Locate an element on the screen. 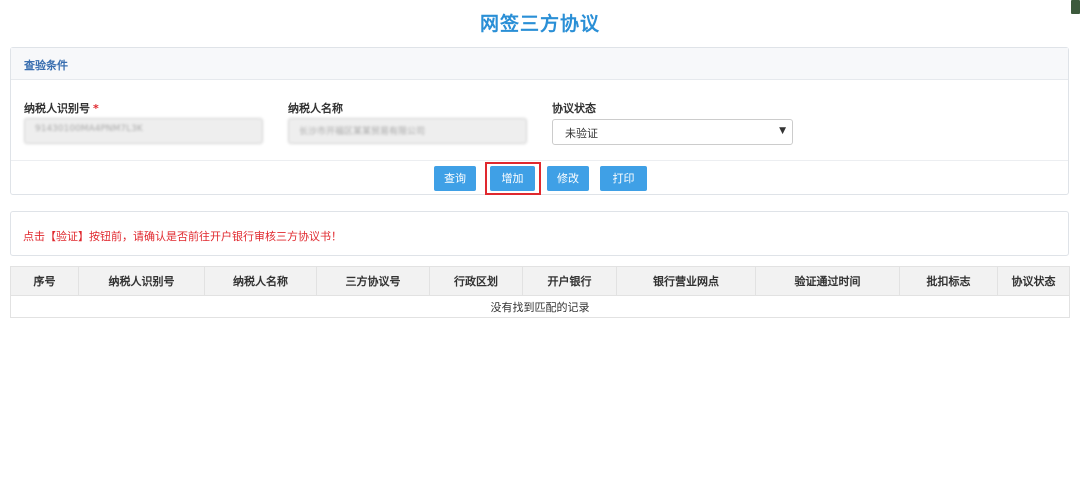 The image size is (1080, 493). page-title: 网签三方协议 is located at coordinates (539, 24).